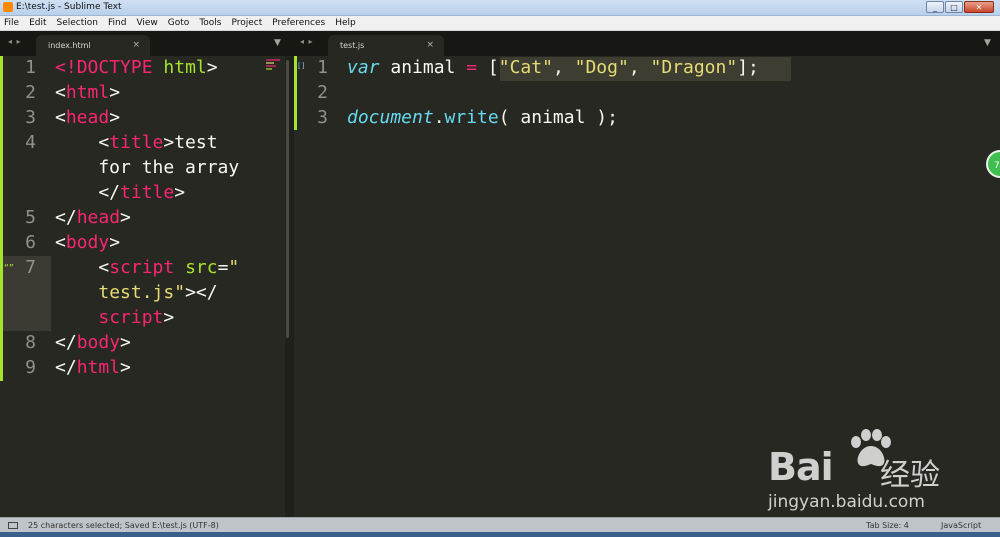  What do you see at coordinates (179, 23) in the screenshot?
I see `menu-goto: Goto` at bounding box center [179, 23].